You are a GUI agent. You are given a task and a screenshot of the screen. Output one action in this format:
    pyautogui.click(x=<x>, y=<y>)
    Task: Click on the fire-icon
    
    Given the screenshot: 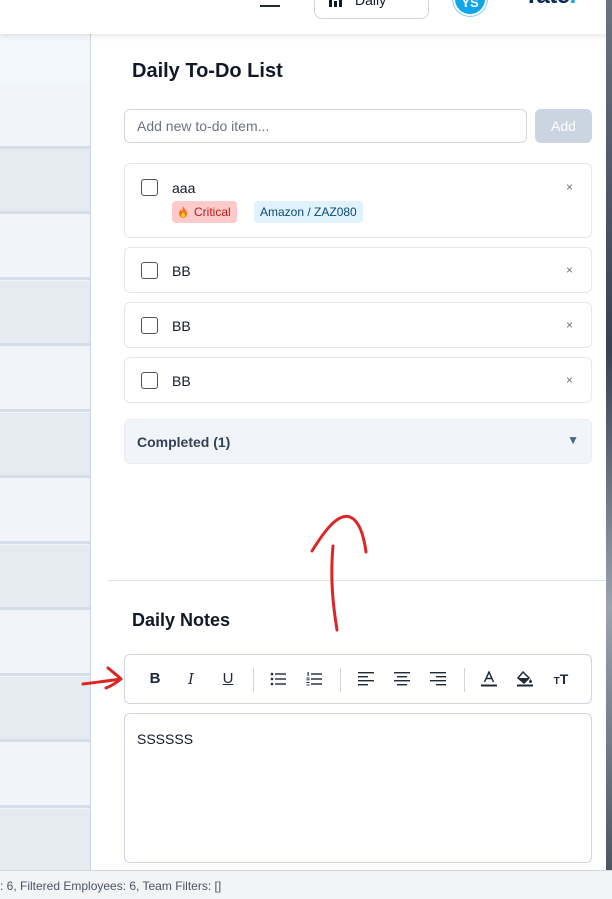 What is the action you would take?
    pyautogui.click(x=183, y=212)
    